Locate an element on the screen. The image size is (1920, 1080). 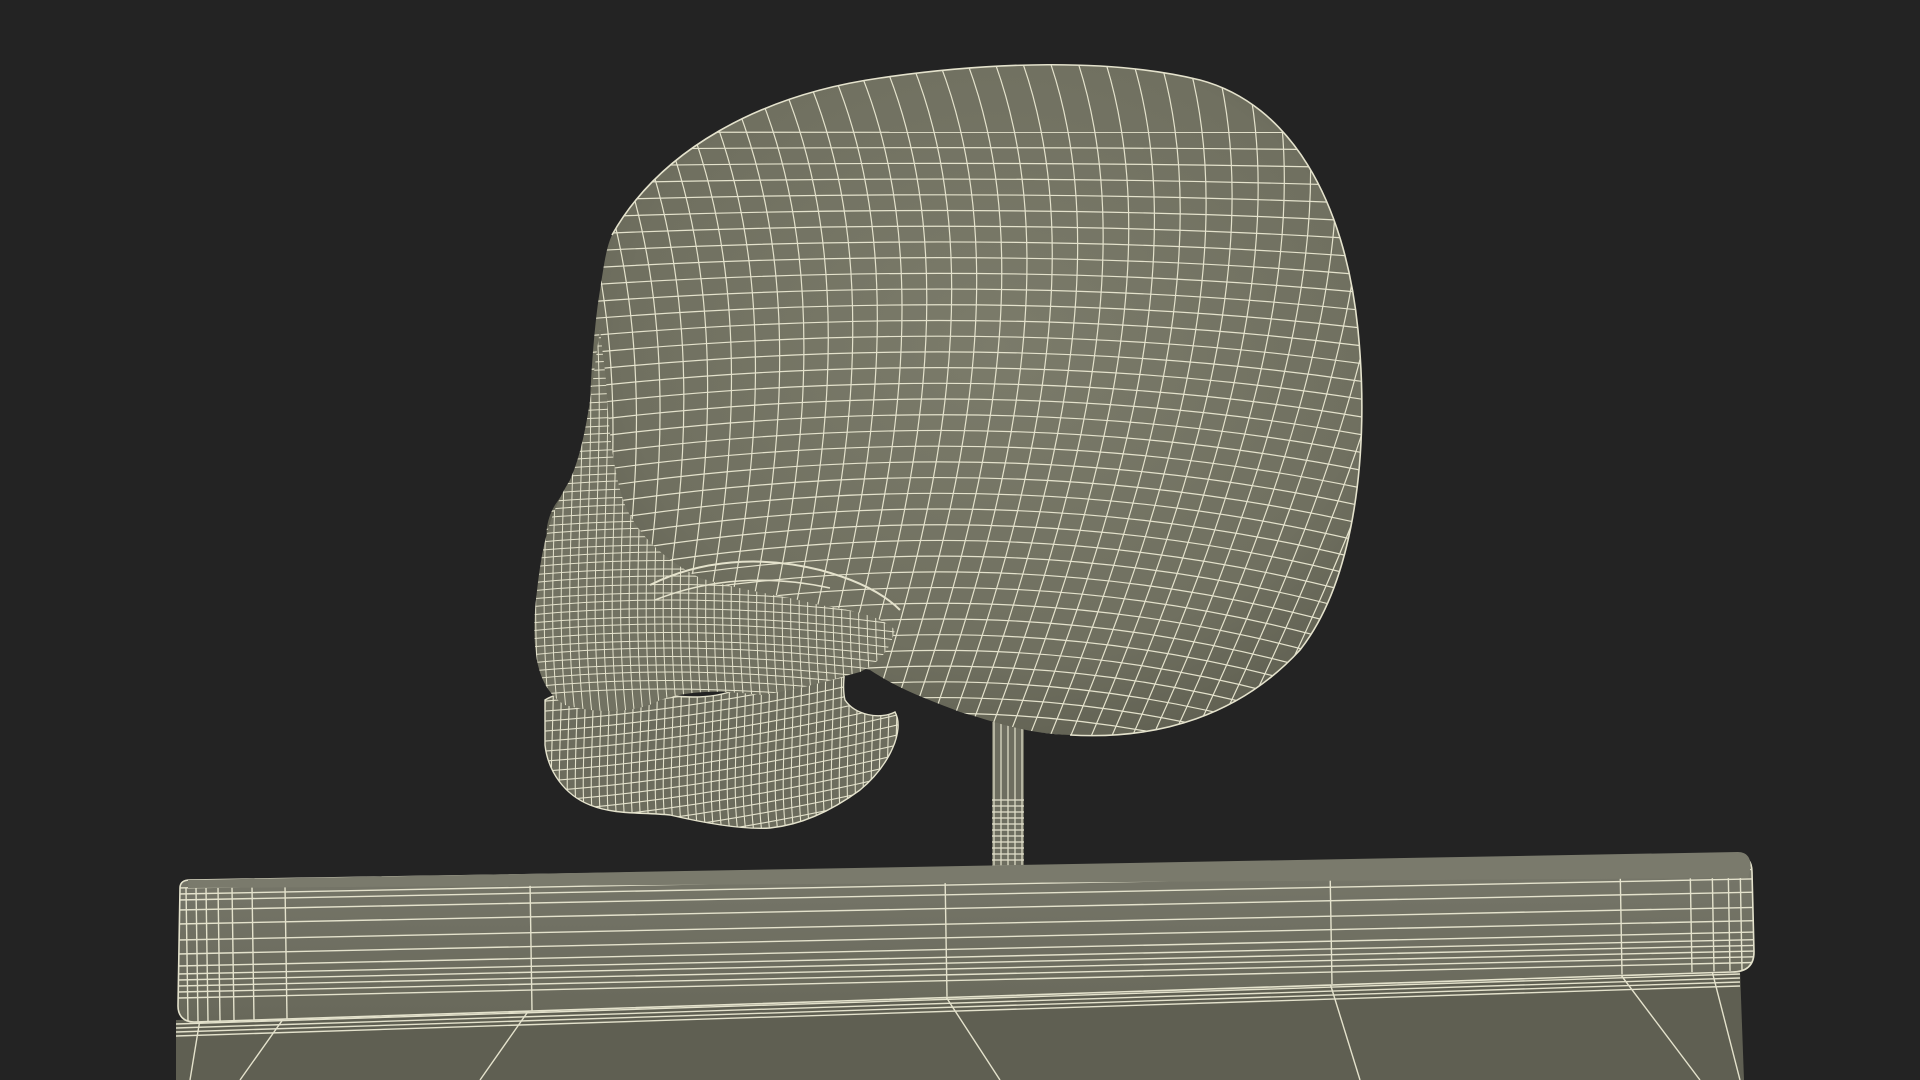
stand-rod is located at coordinates (1008, 796).